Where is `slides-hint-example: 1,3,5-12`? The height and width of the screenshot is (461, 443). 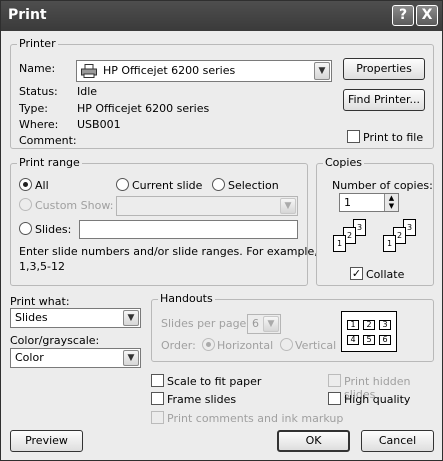
slides-hint-example: 1,3,5-12 is located at coordinates (42, 266).